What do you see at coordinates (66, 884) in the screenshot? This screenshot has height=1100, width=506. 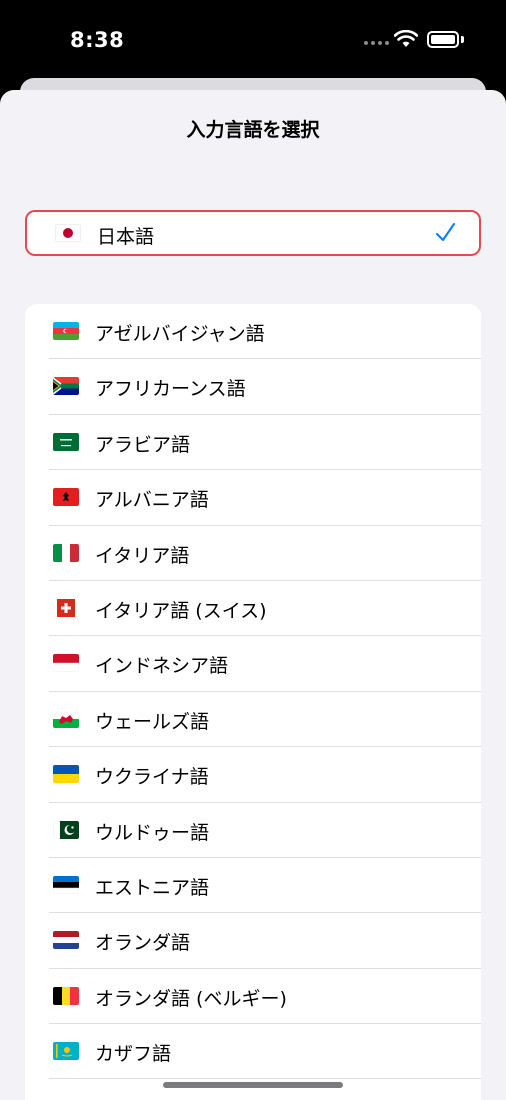 I see `estonia-flag-icon` at bounding box center [66, 884].